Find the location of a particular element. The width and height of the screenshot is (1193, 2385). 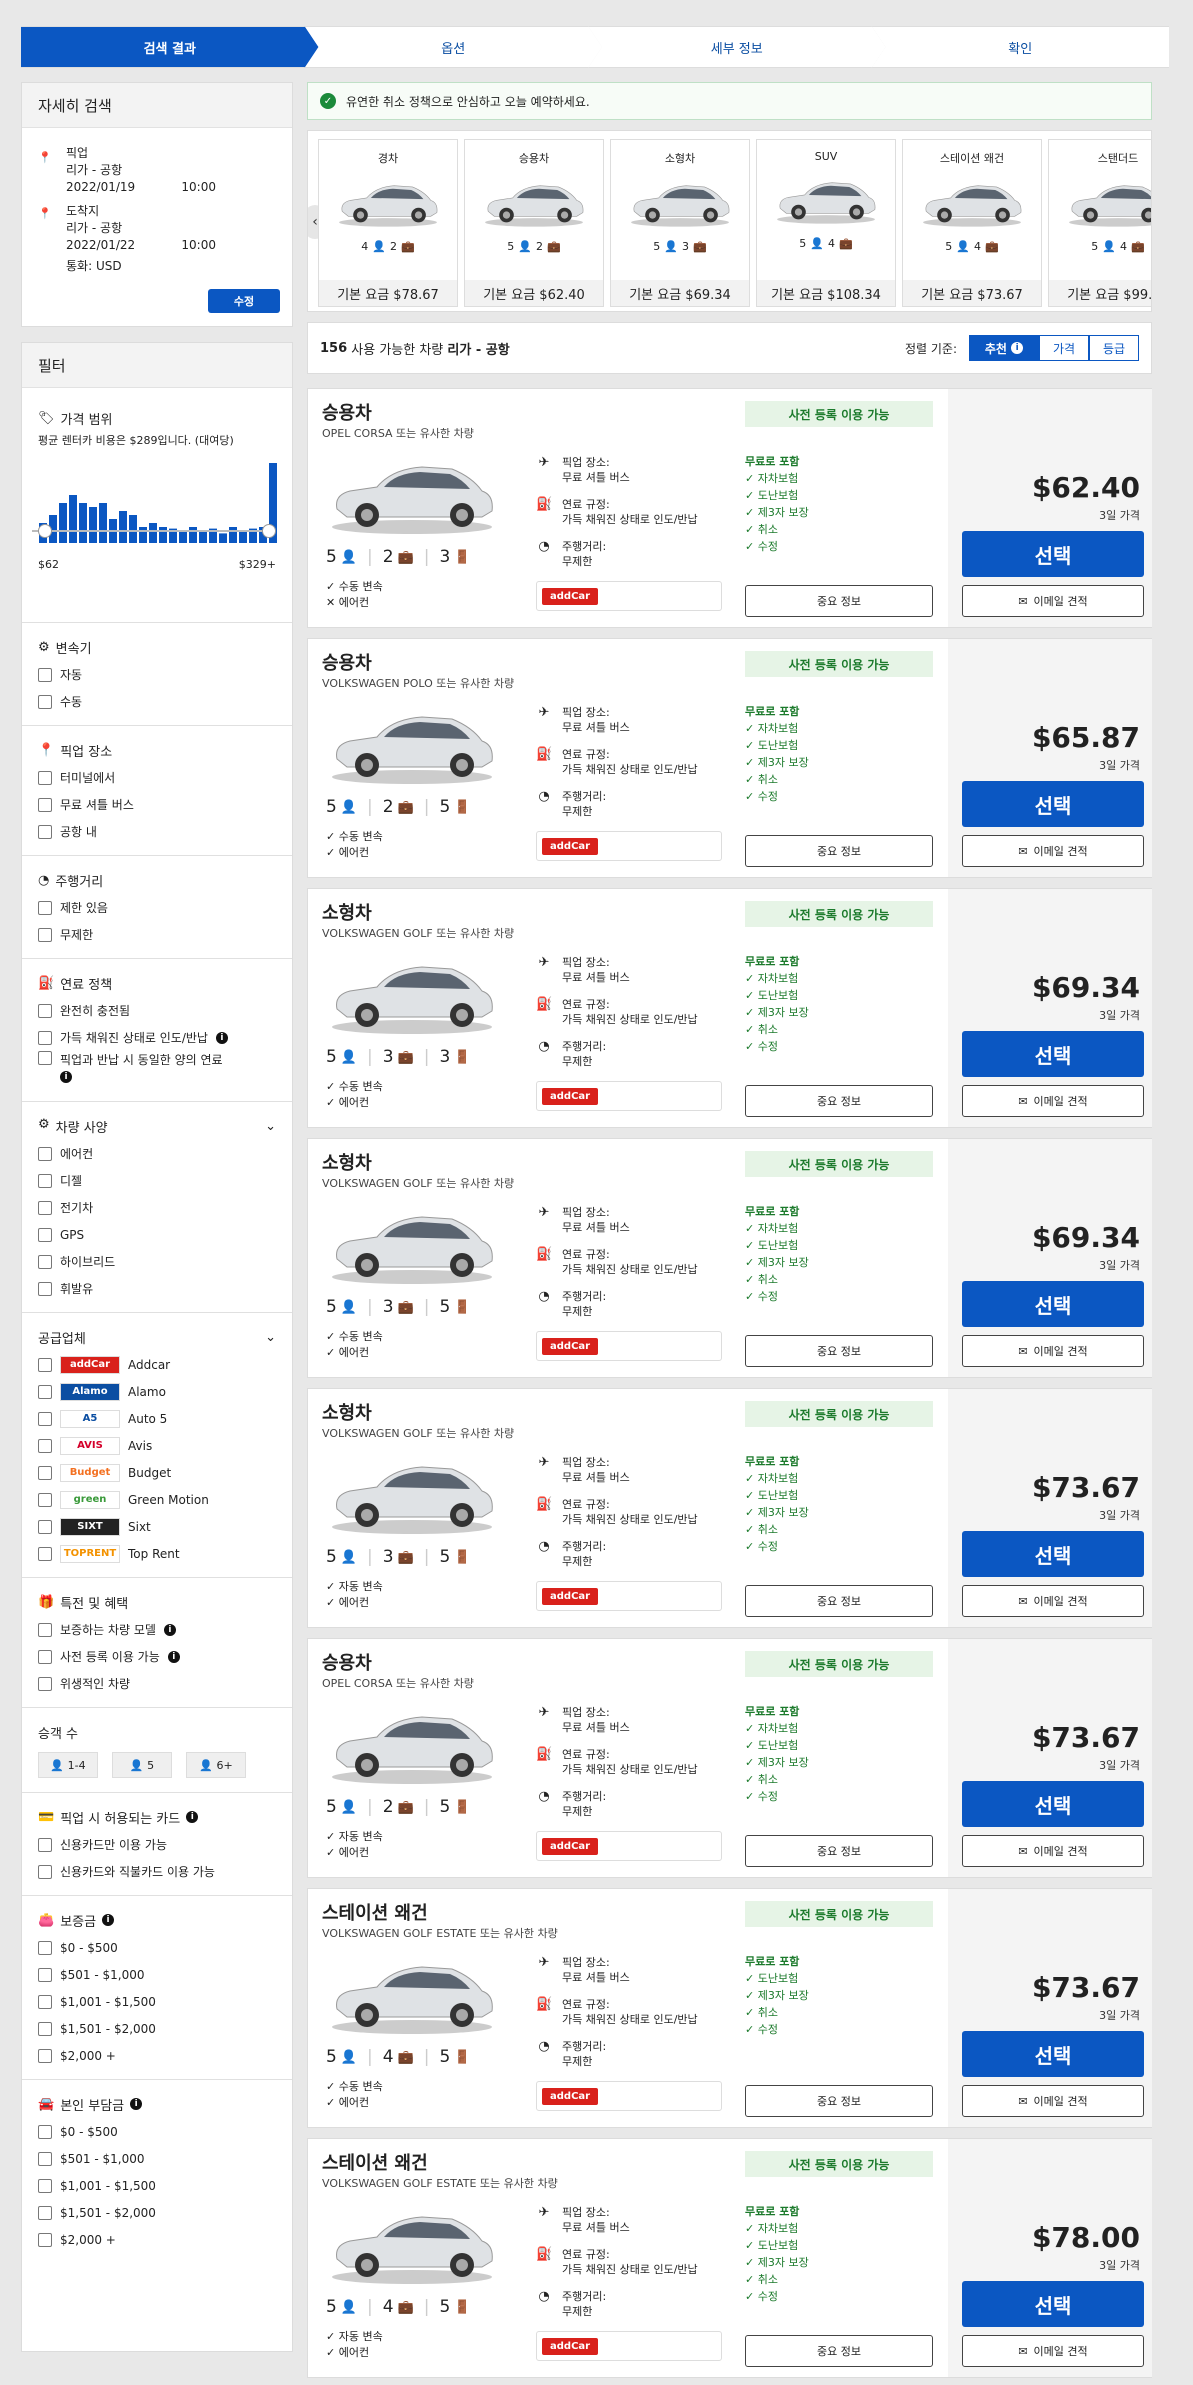

checkbox-full-to-full: 가득 채워진 상태로 인도/반납 i is located at coordinates (157, 1037).